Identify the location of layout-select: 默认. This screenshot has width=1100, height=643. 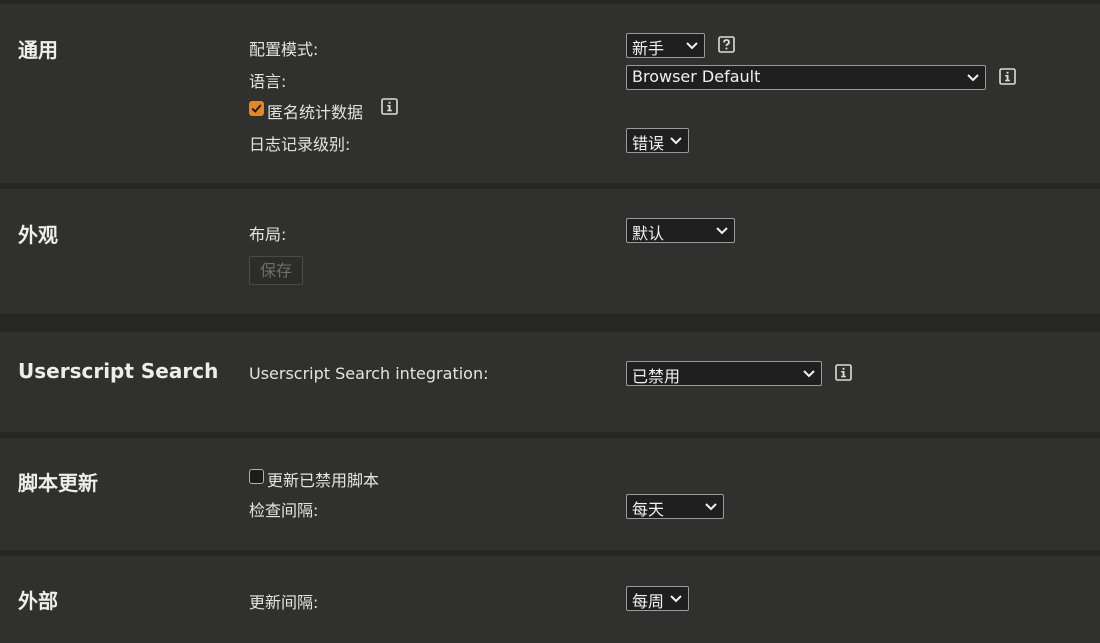
(680, 230).